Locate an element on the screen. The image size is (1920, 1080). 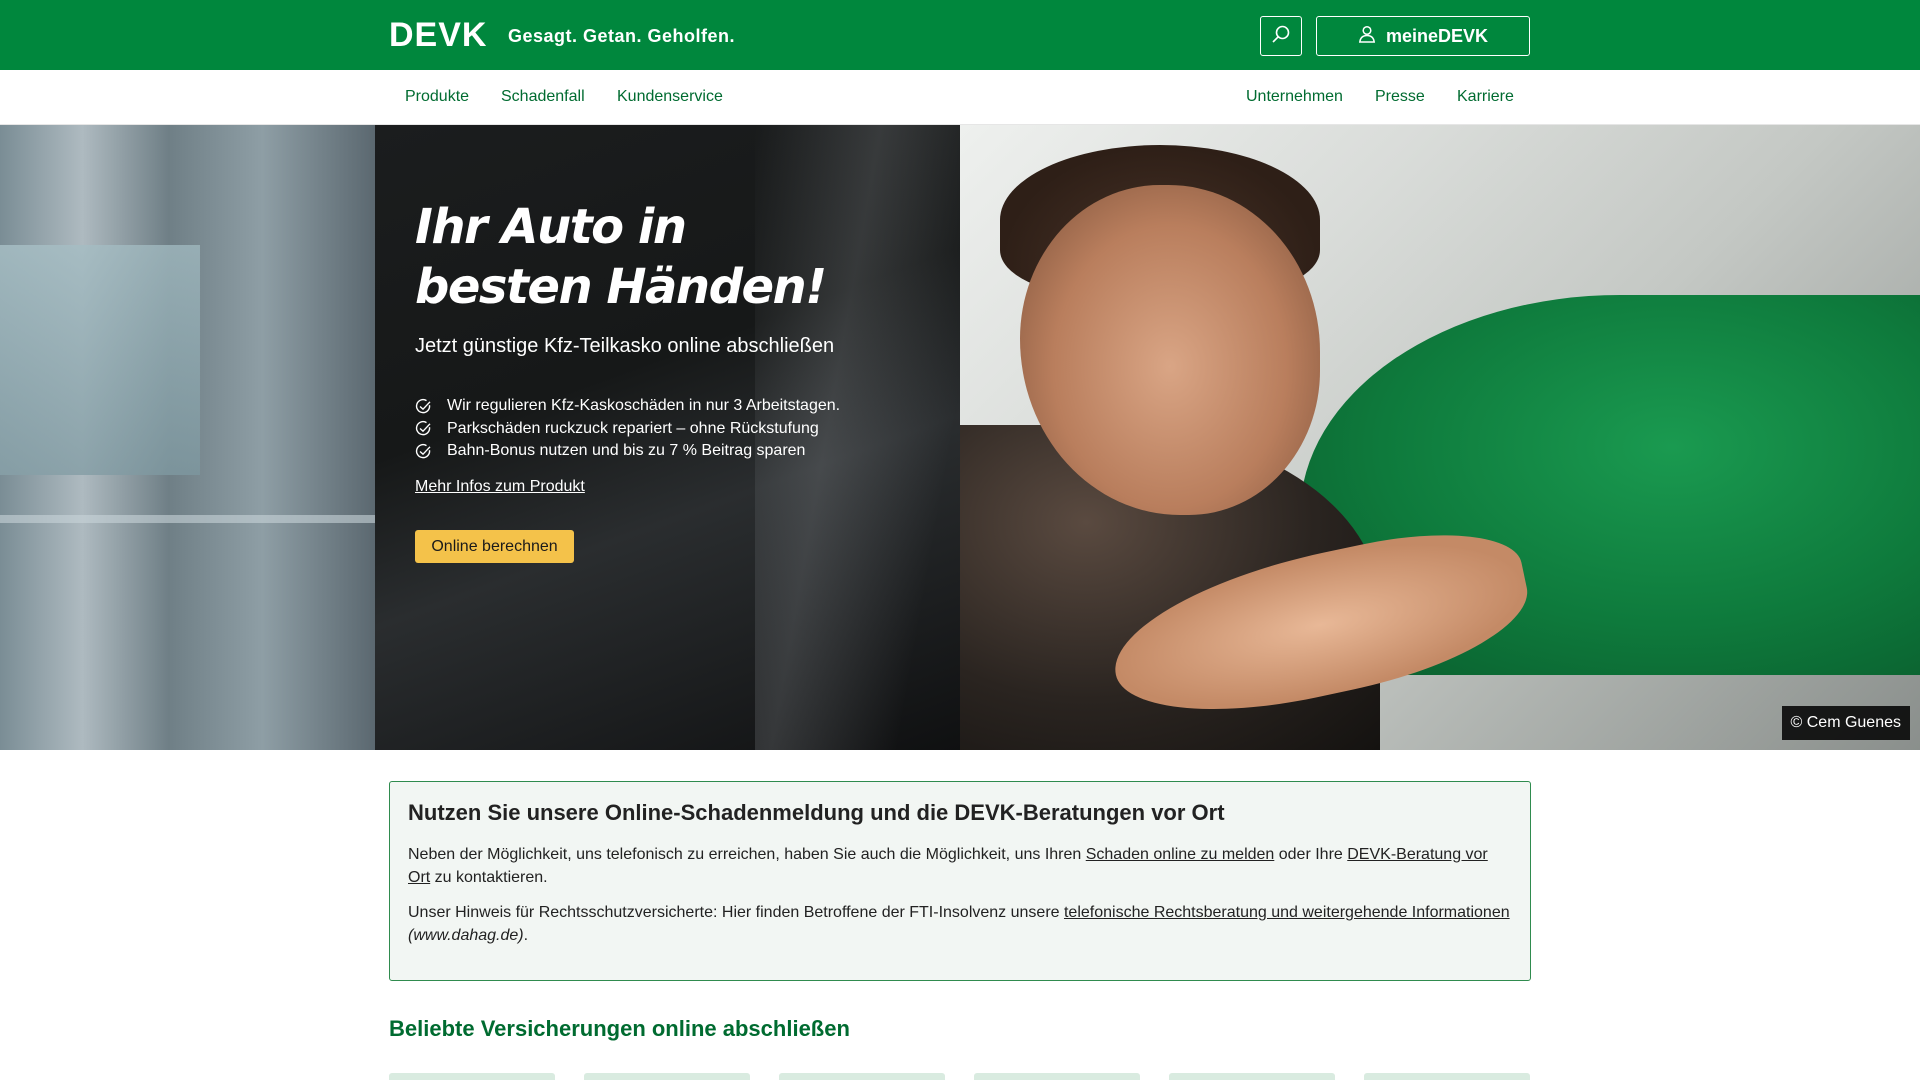
nav-item-schadenfall: Schadenfall is located at coordinates (543, 97).